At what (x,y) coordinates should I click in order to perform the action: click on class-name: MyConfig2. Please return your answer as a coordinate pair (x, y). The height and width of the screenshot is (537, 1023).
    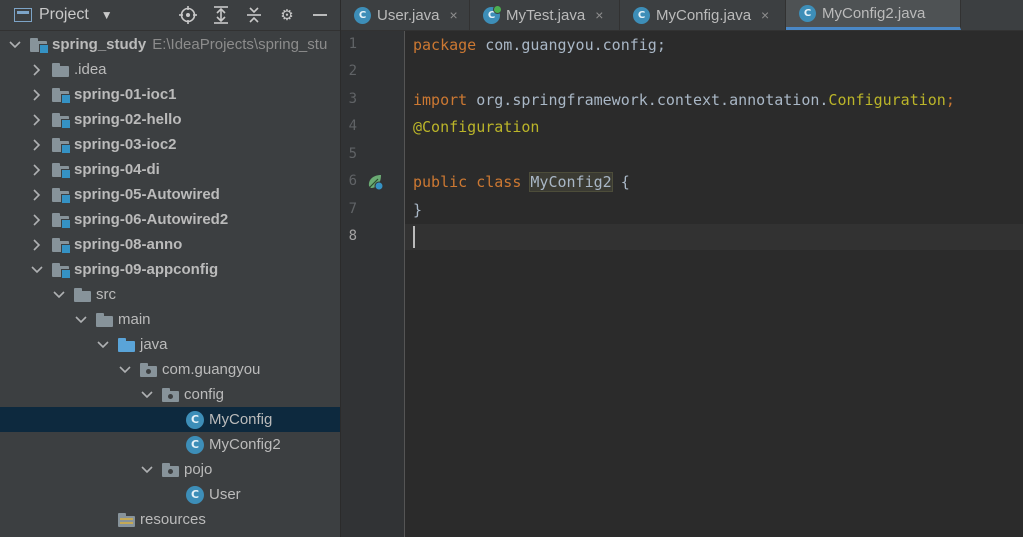
    Looking at the image, I should click on (571, 182).